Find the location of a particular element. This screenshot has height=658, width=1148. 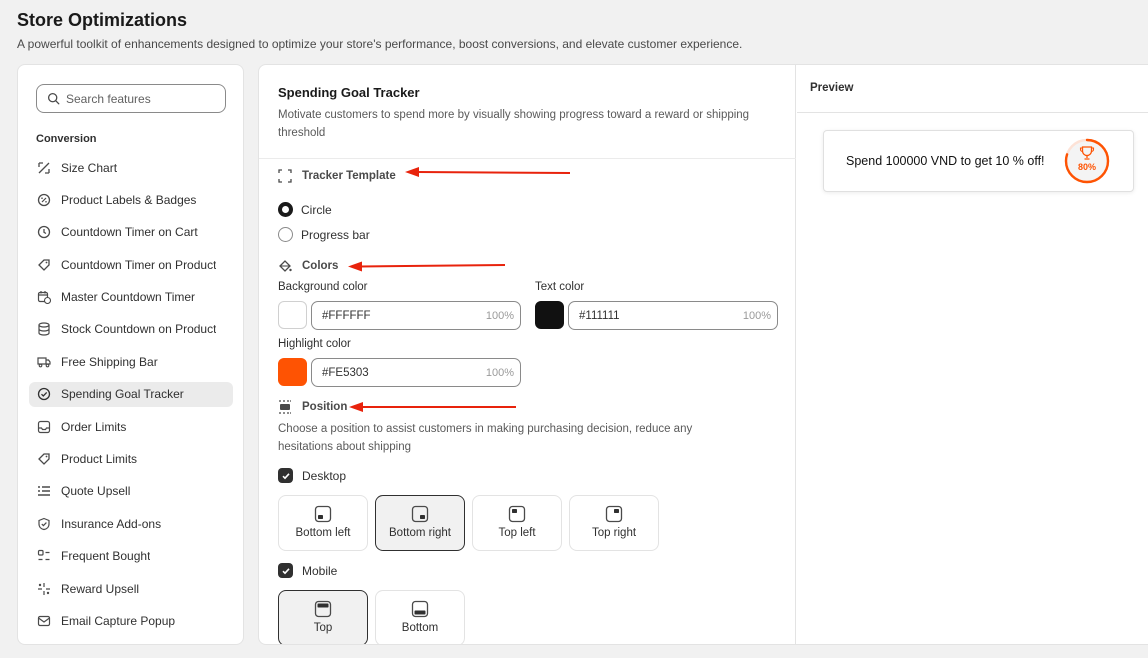

sidebar-item-label: Master Countdown Timer is located at coordinates (128, 297).